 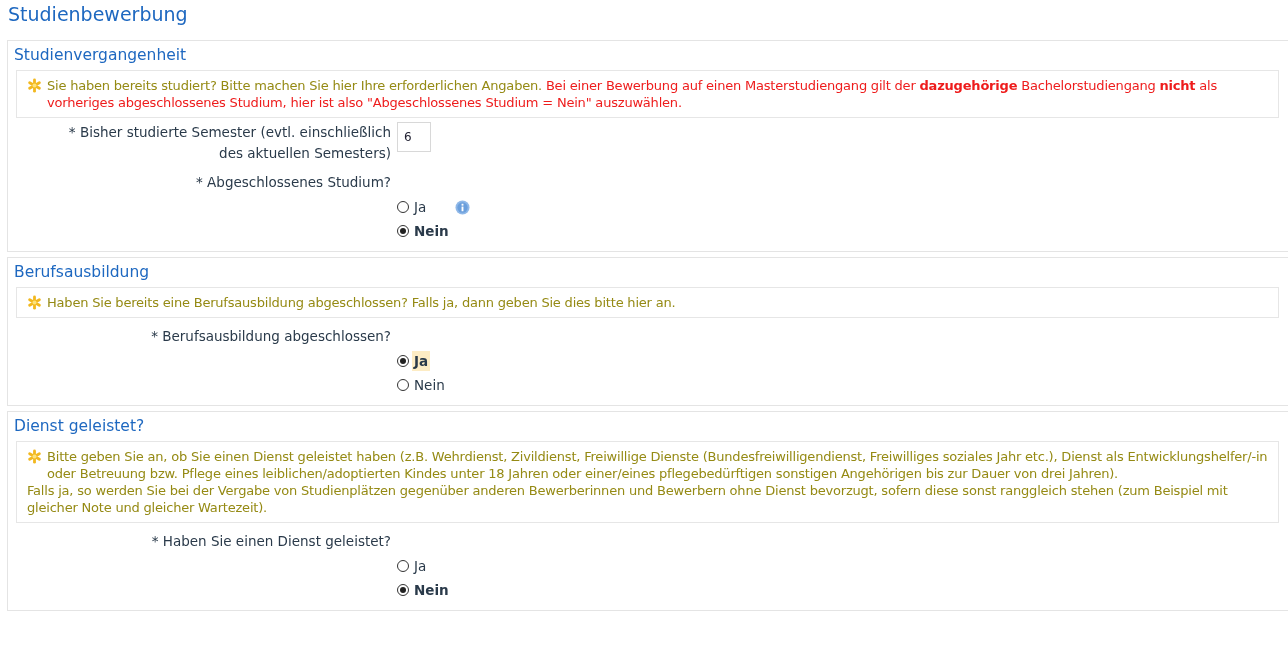 What do you see at coordinates (271, 336) in the screenshot?
I see `field-label: * Berufsausbildung abgeschlossen?` at bounding box center [271, 336].